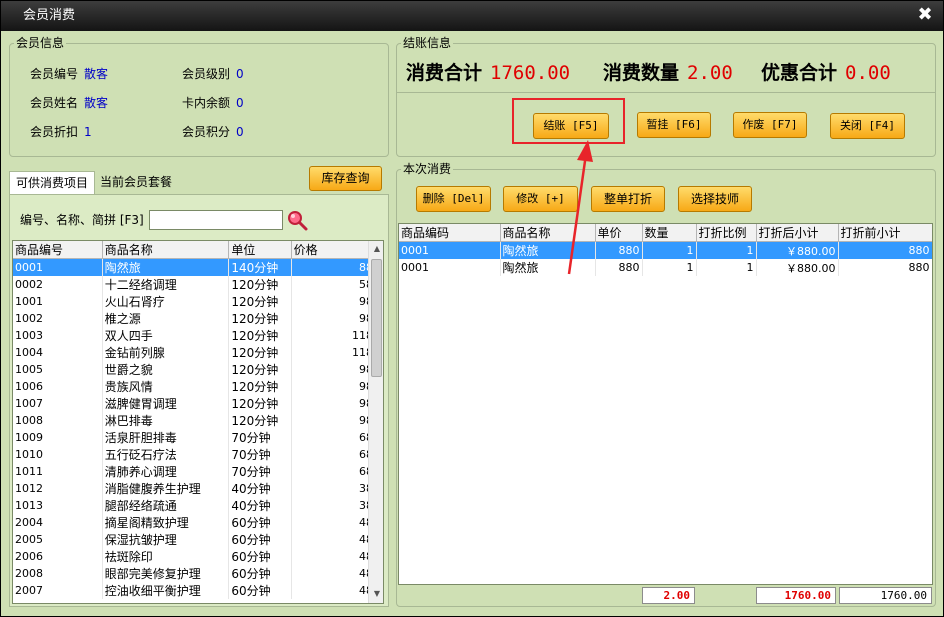  What do you see at coordinates (198, 573) in the screenshot?
I see `product-row: 2008眼部完美修复护理60分钟480` at bounding box center [198, 573].